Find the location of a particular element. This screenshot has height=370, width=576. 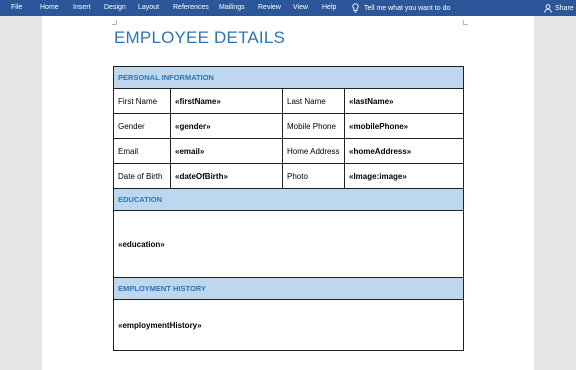

merge-field-date-of-birth: «dateOfBirth» is located at coordinates (226, 176).